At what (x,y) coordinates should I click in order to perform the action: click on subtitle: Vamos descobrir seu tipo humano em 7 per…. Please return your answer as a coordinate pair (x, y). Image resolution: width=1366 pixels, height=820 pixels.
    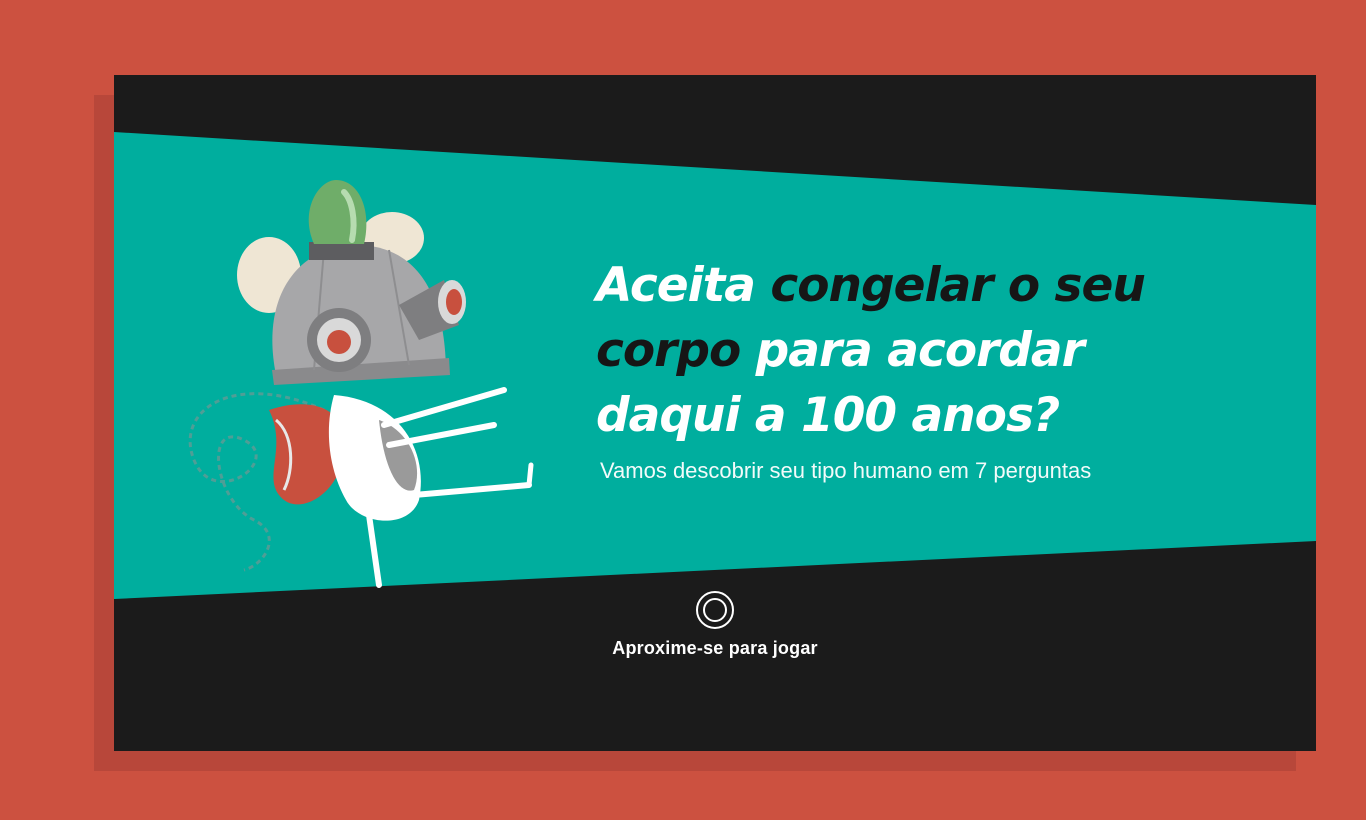
    Looking at the image, I should click on (846, 470).